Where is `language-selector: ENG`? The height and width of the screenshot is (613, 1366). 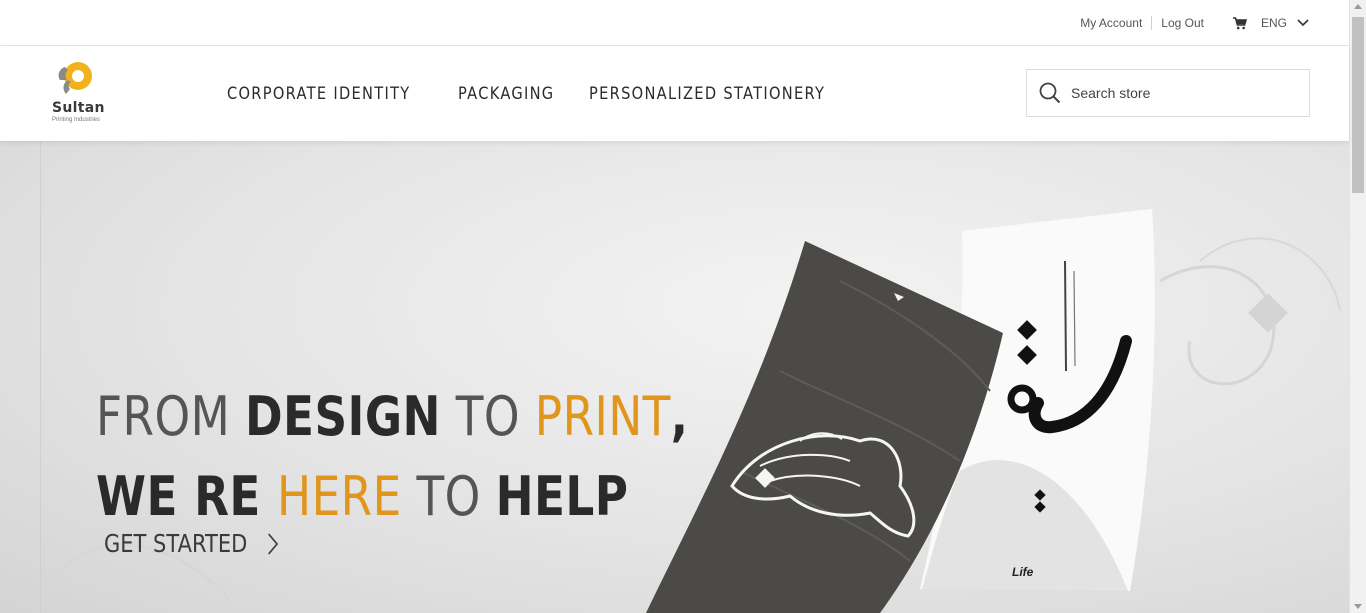 language-selector: ENG is located at coordinates (1285, 23).